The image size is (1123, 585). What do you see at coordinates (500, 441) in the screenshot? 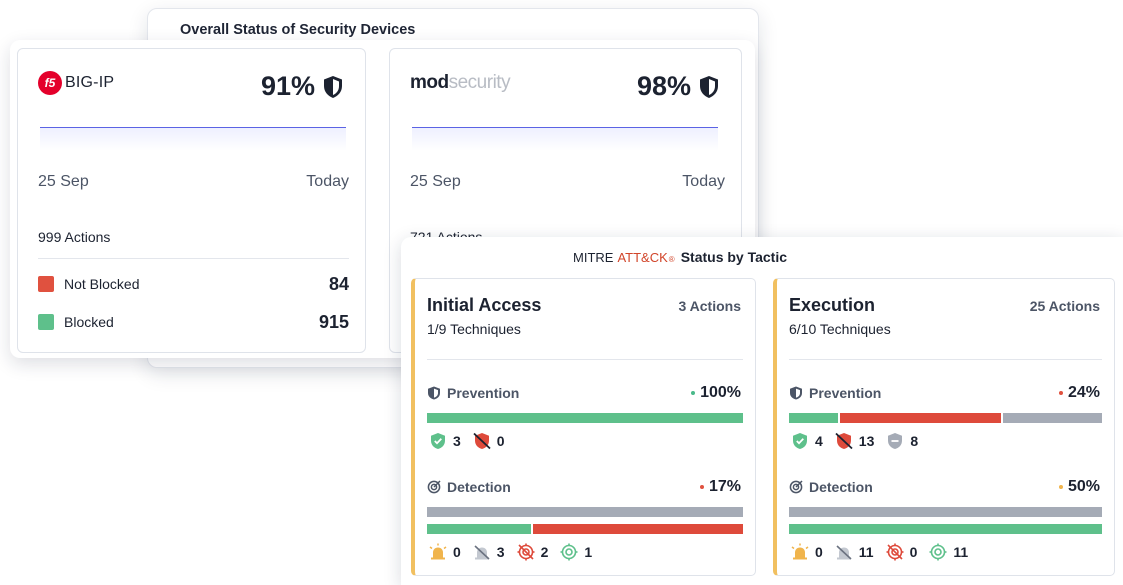
I see `not-blocked-count: 0` at bounding box center [500, 441].